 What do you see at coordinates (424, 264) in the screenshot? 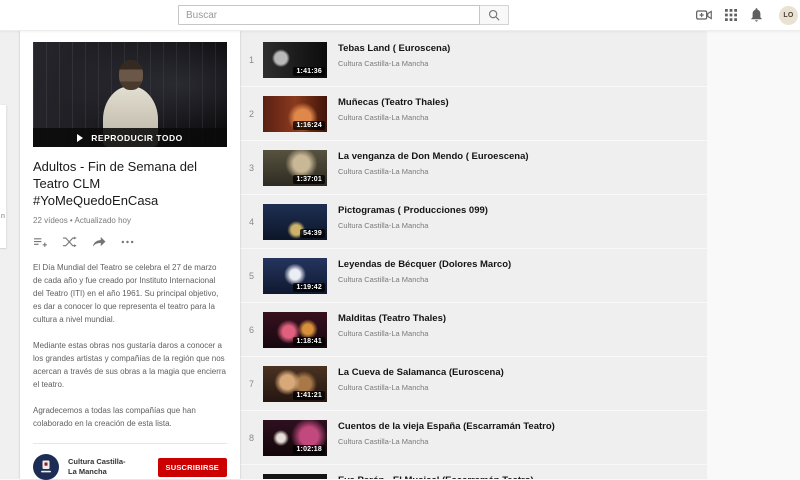
I see `video-title-link: Leyendas de Bécquer (Dolores Marco)` at bounding box center [424, 264].